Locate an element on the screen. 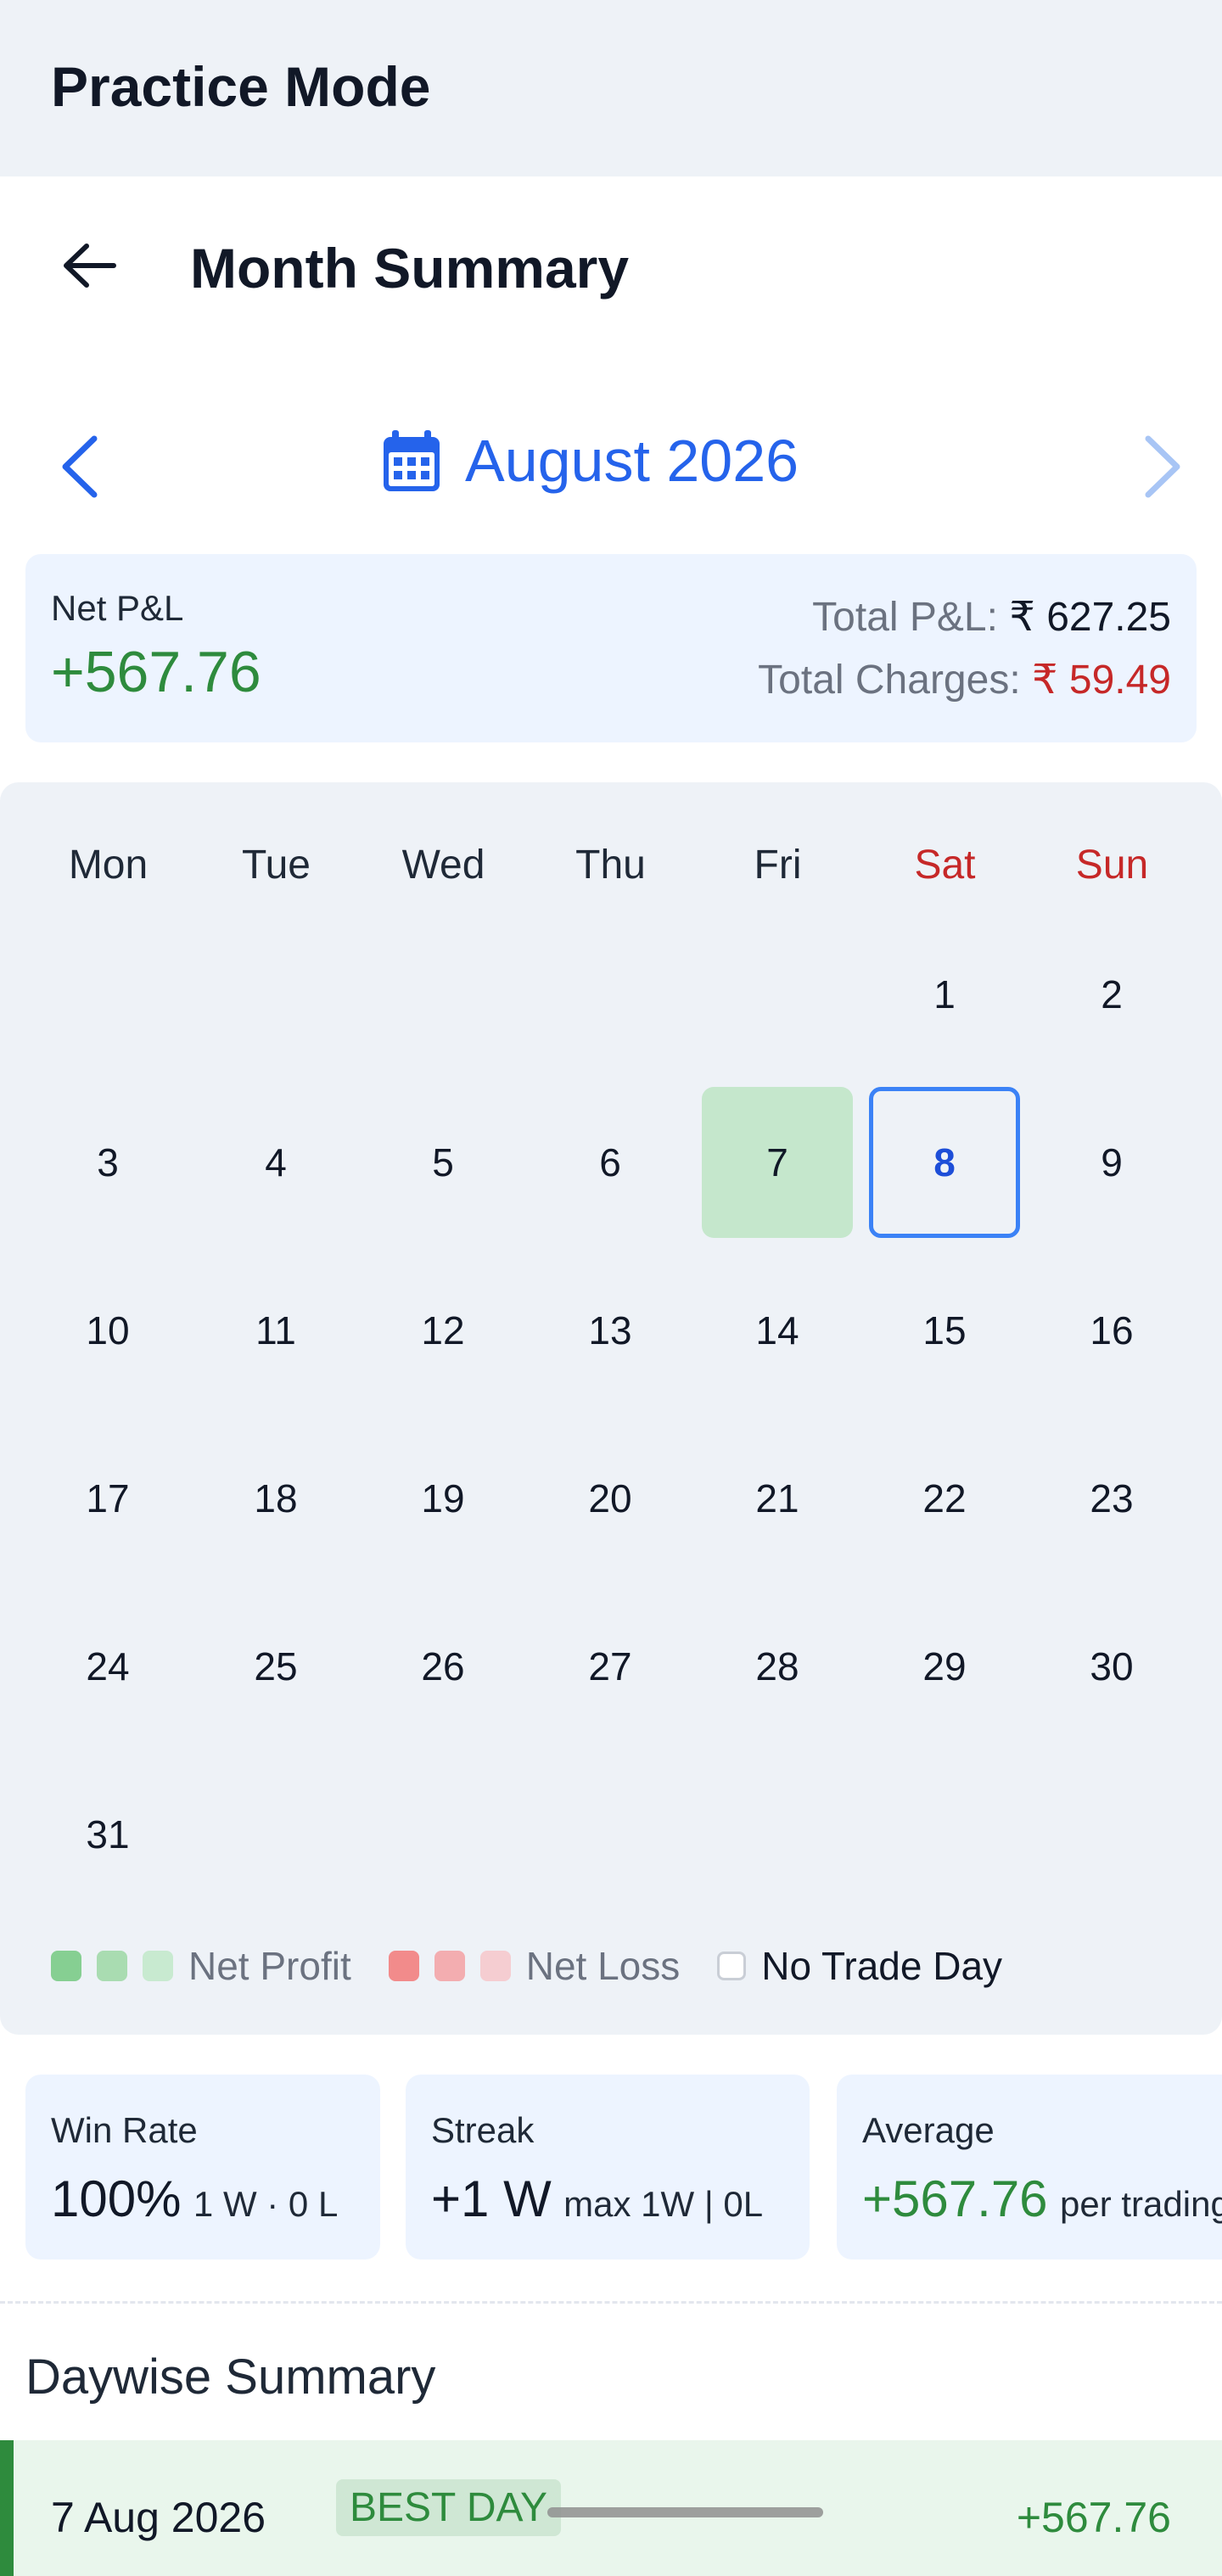 The height and width of the screenshot is (2576, 1222). month-navigator: August 2026 is located at coordinates (611, 458).